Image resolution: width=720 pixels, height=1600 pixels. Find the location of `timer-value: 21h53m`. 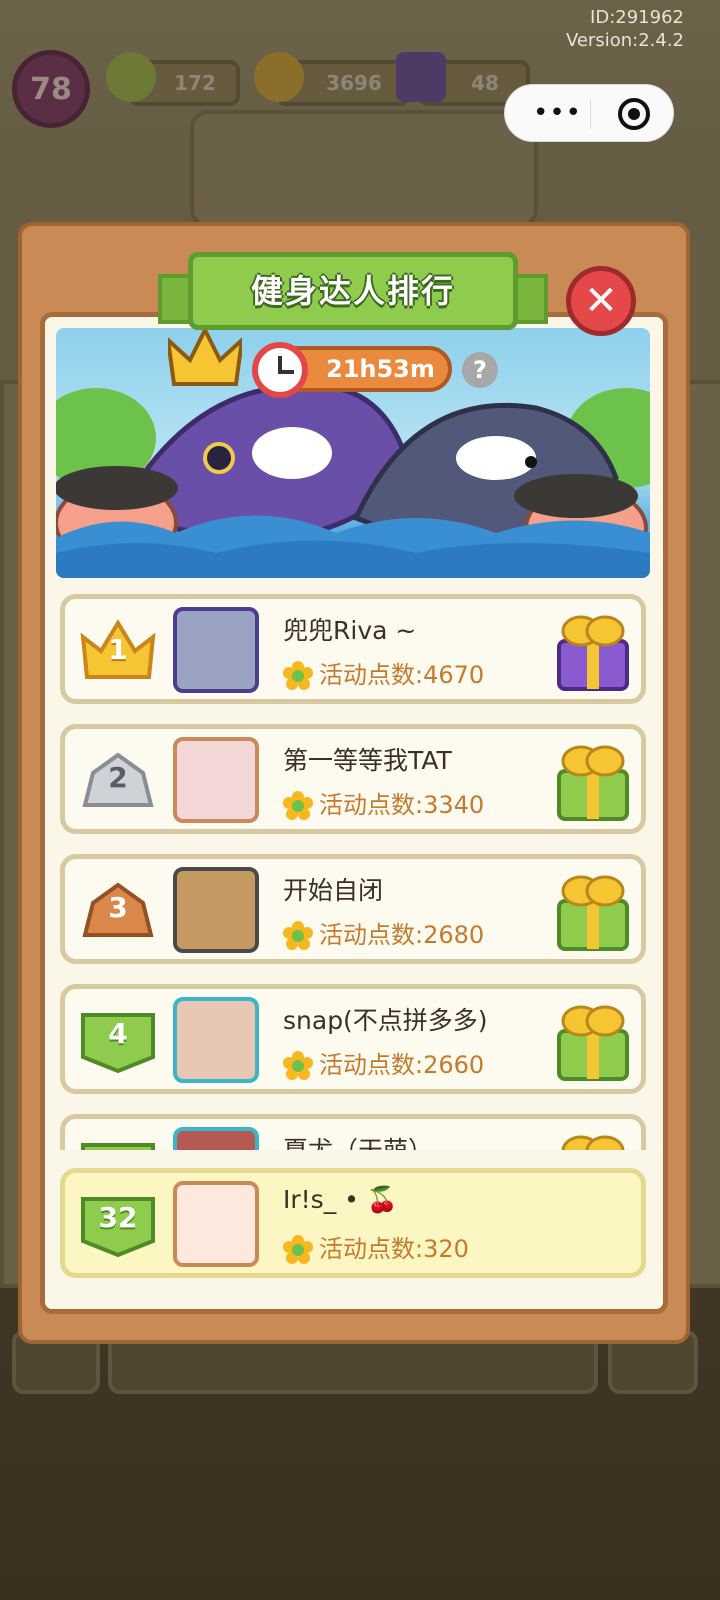

timer-value: 21h53m is located at coordinates (380, 369).